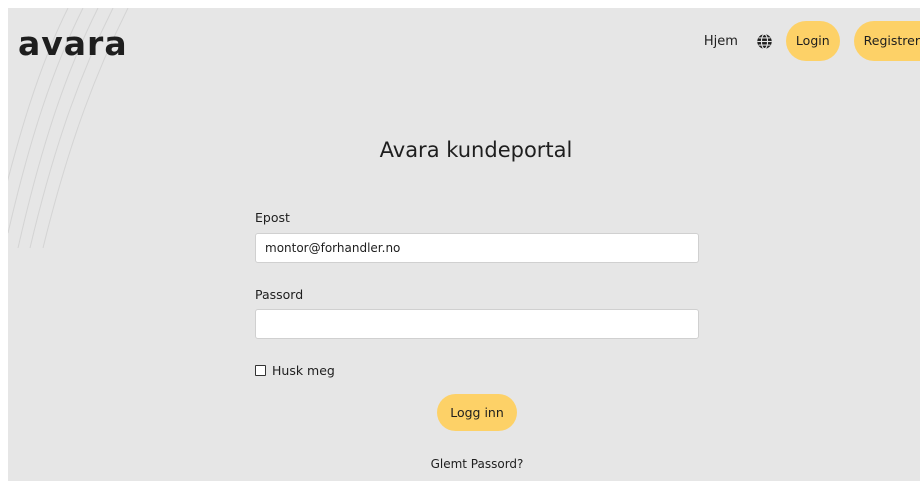 This screenshot has width=920, height=481. I want to click on page-title: Avara kundeportal, so click(476, 150).